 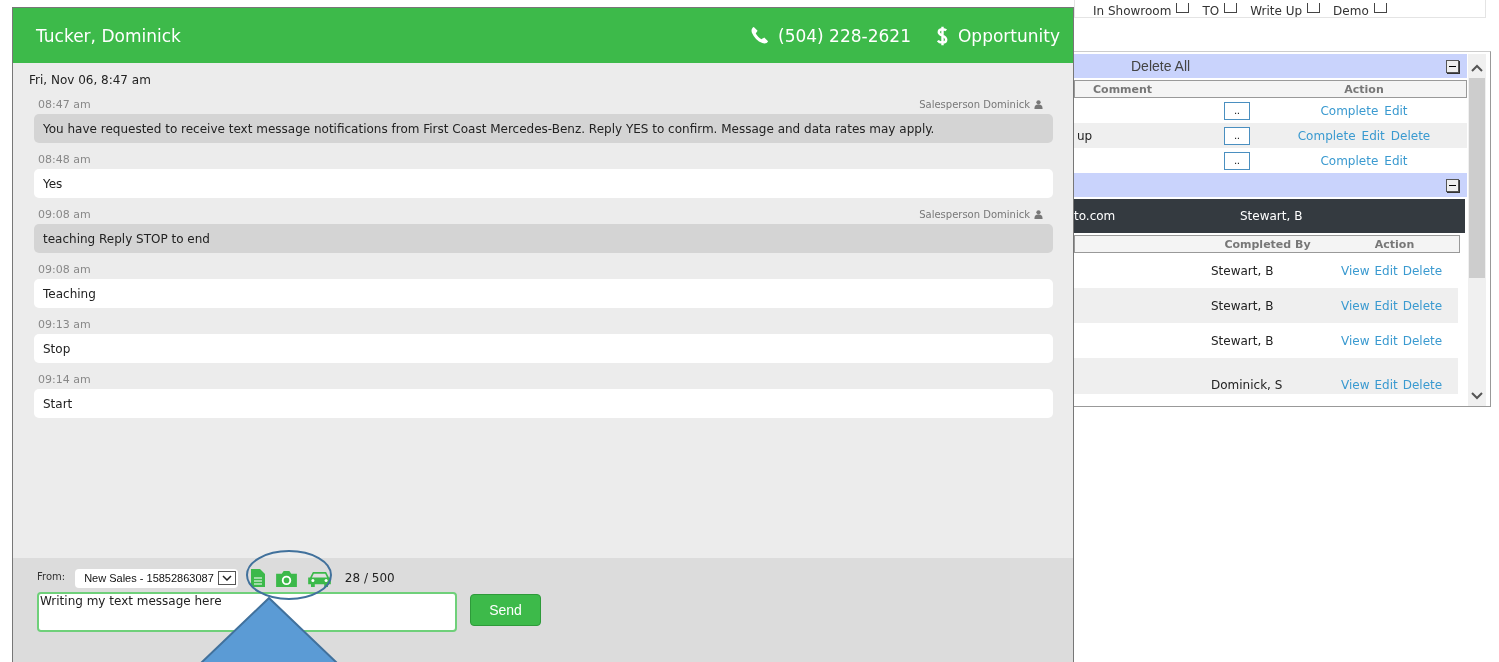 What do you see at coordinates (64, 324) in the screenshot?
I see `message-time: 09:13 am` at bounding box center [64, 324].